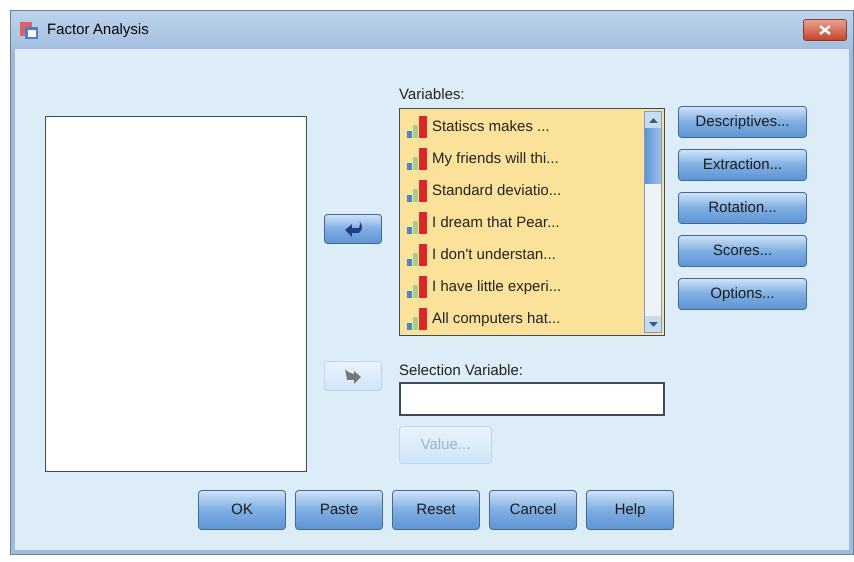 The height and width of the screenshot is (562, 854). Describe the element at coordinates (98, 30) in the screenshot. I see `window-title: Factor Analysis` at that location.